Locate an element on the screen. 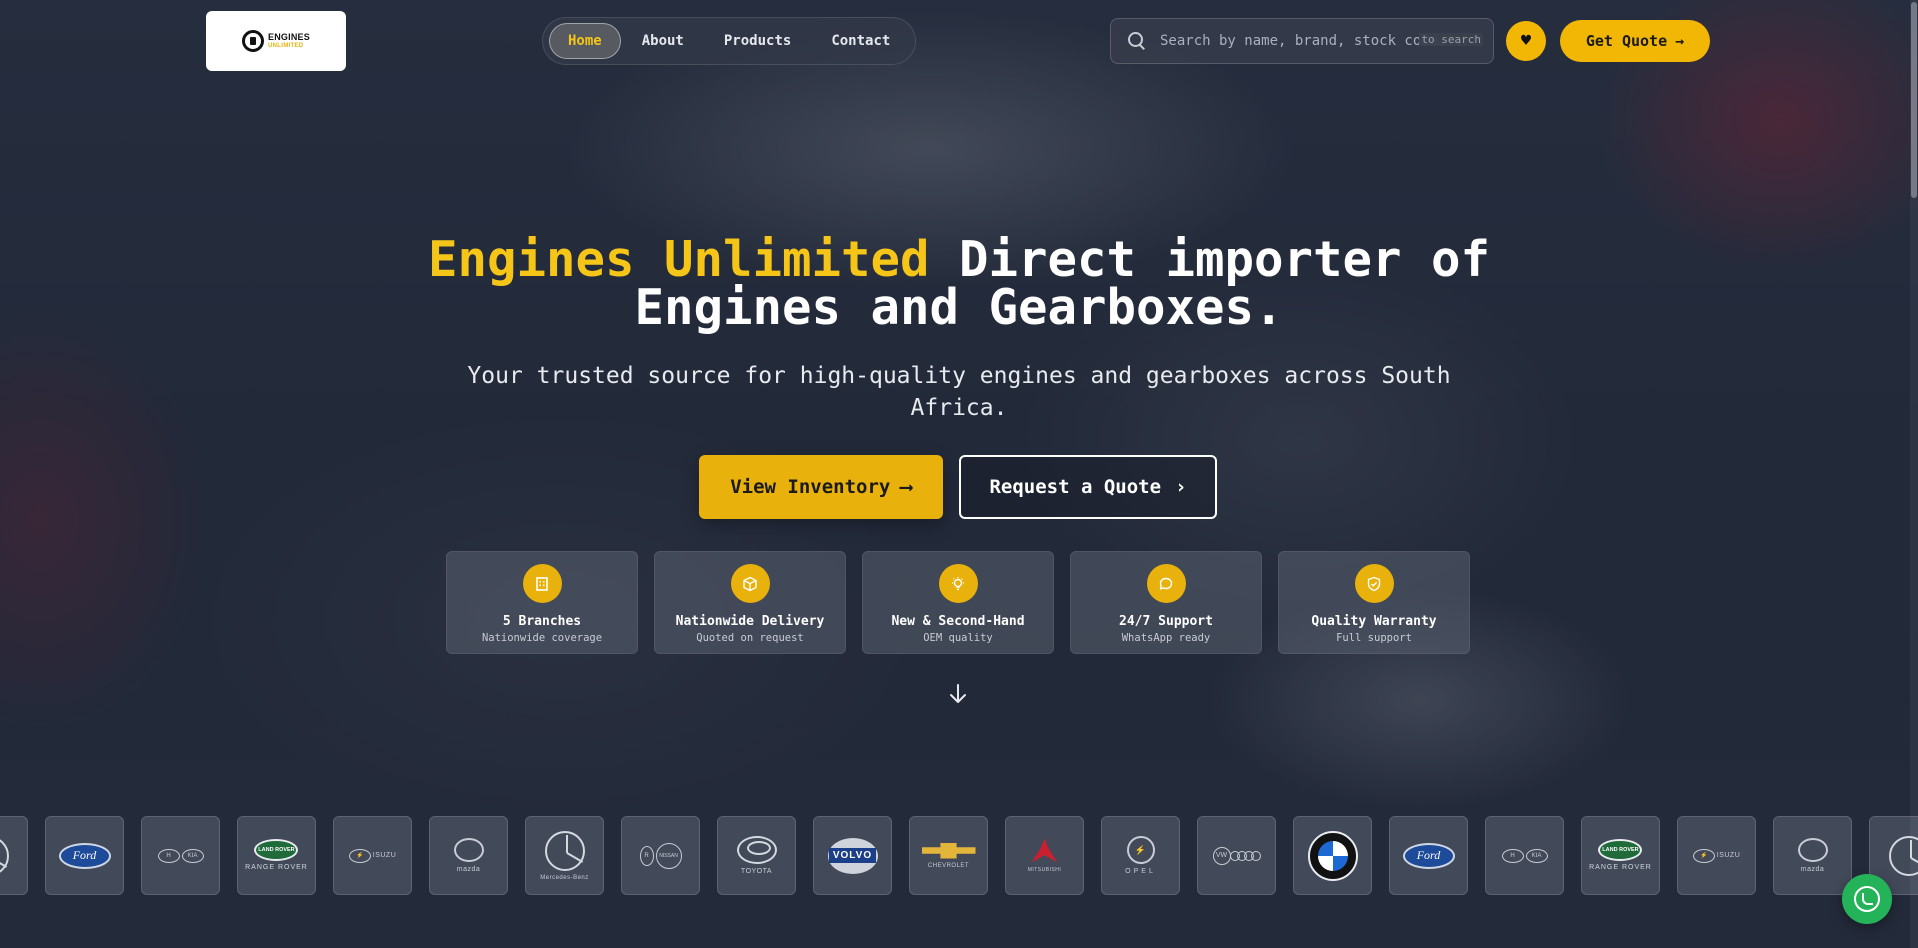  renault-nissan-logo-icon: R NISSAN is located at coordinates (660, 855).